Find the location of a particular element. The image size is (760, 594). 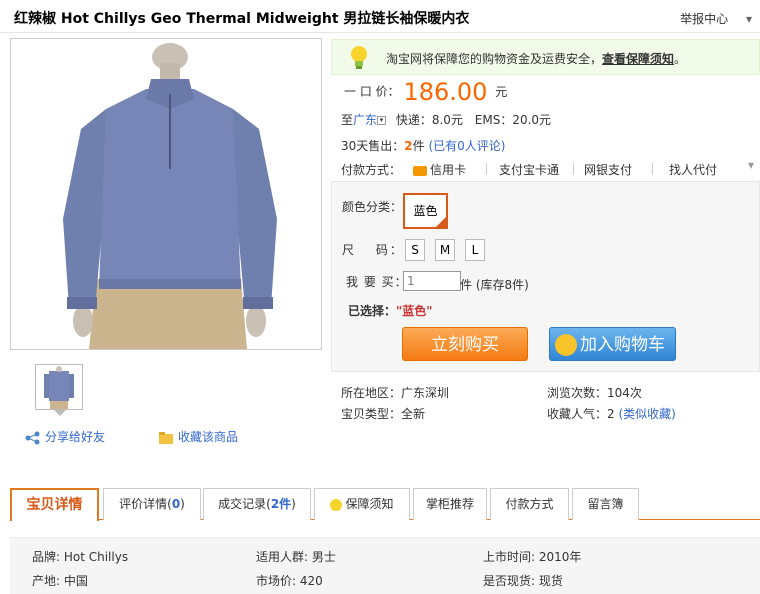

tab-guarantee-label: 保障须知 is located at coordinates (369, 504).